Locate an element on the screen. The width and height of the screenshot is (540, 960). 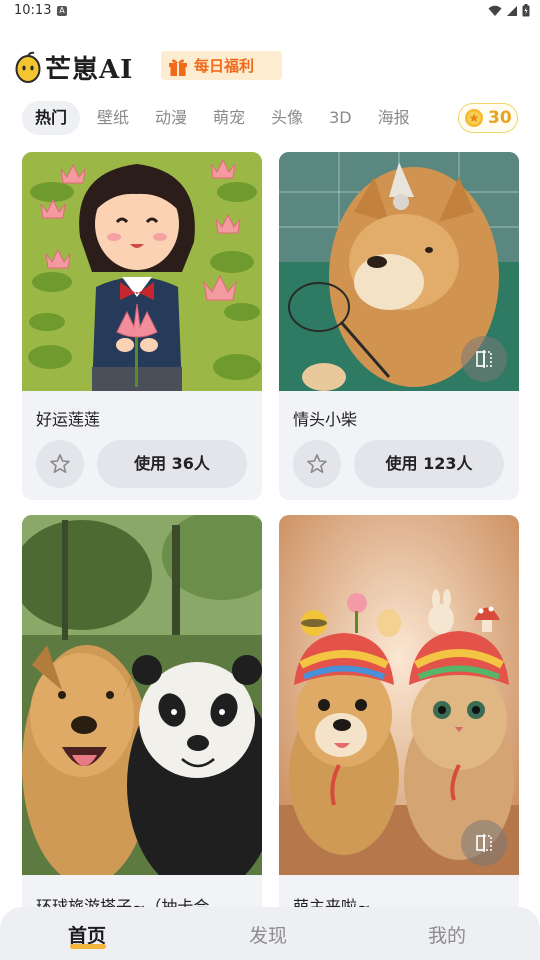
status-icons is located at coordinates (509, 10).